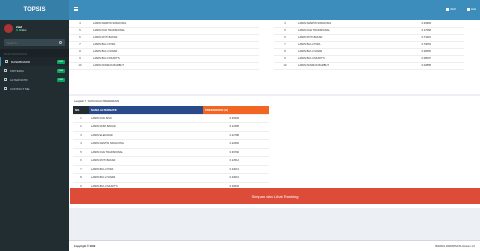 The height and width of the screenshot is (251, 480). I want to click on table-row: 6 LAMIN ROTI BAKAR 0.12512, so click(171, 161).